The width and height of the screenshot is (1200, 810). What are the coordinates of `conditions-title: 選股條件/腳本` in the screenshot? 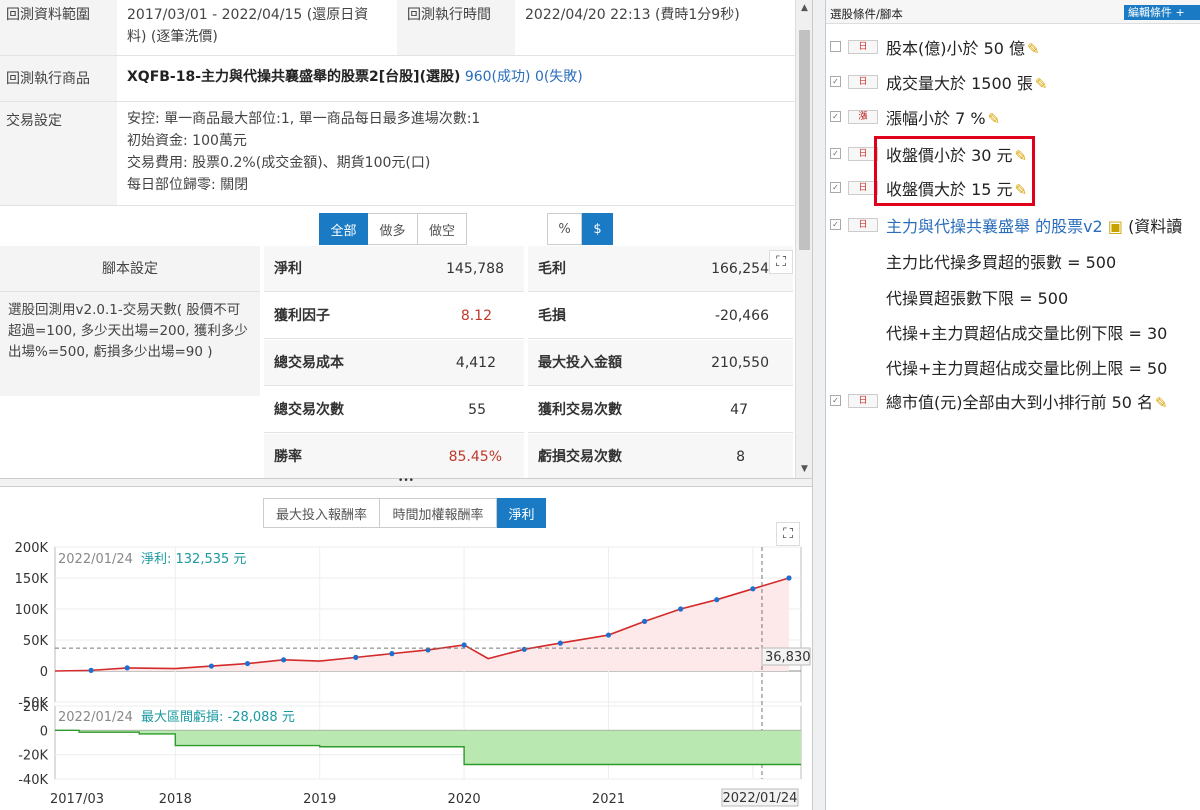 It's located at (866, 14).